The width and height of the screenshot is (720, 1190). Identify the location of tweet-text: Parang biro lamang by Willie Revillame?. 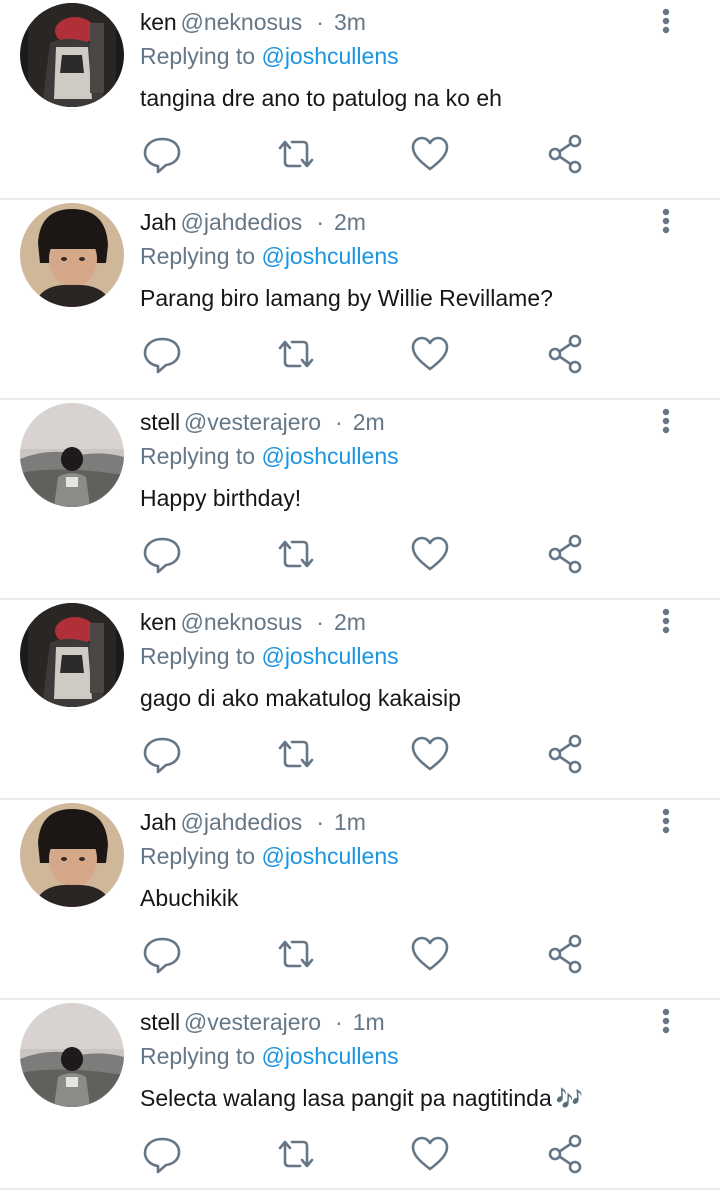
(346, 298).